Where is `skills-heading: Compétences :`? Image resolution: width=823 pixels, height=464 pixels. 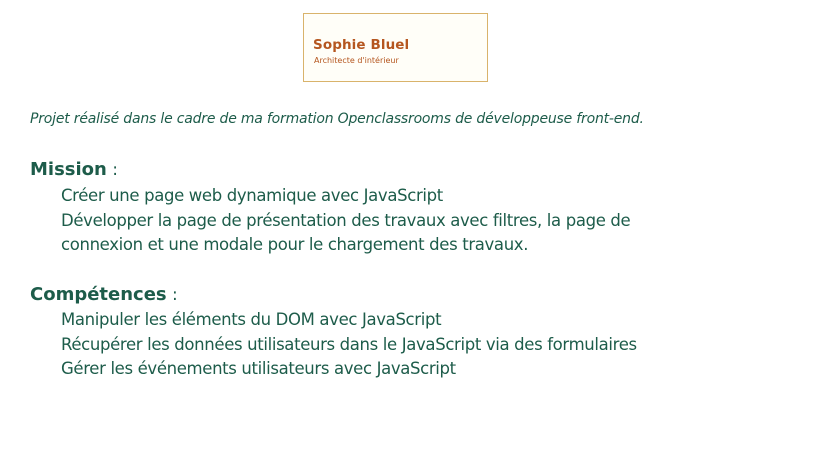 skills-heading: Compétences : is located at coordinates (104, 294).